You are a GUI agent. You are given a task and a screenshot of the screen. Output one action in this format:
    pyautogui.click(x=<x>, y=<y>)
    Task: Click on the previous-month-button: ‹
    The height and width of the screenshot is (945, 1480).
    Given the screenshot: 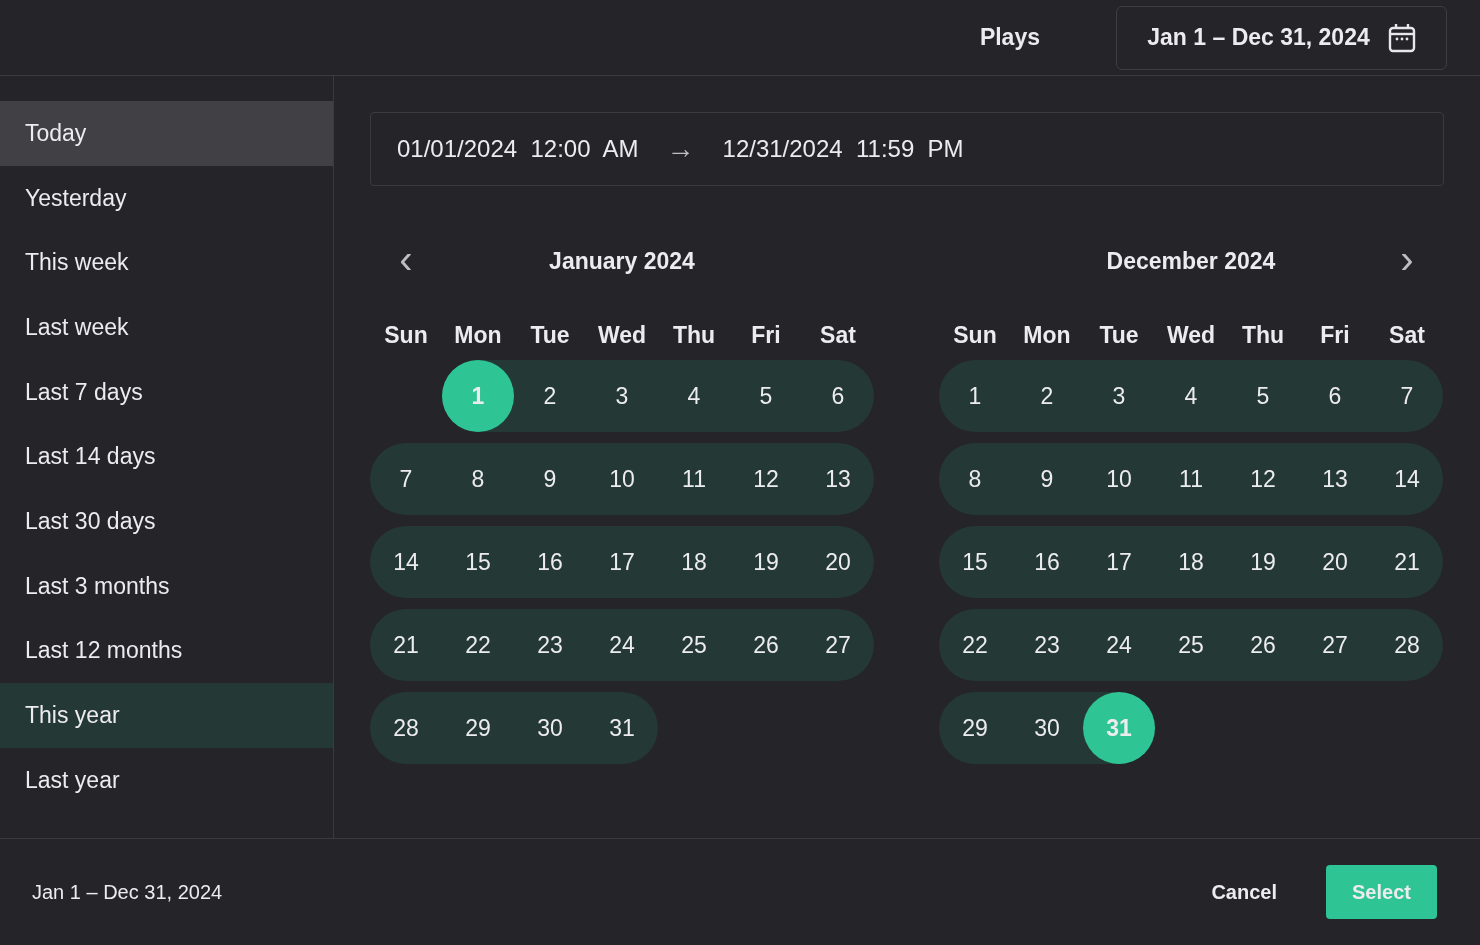 What is the action you would take?
    pyautogui.click(x=406, y=261)
    